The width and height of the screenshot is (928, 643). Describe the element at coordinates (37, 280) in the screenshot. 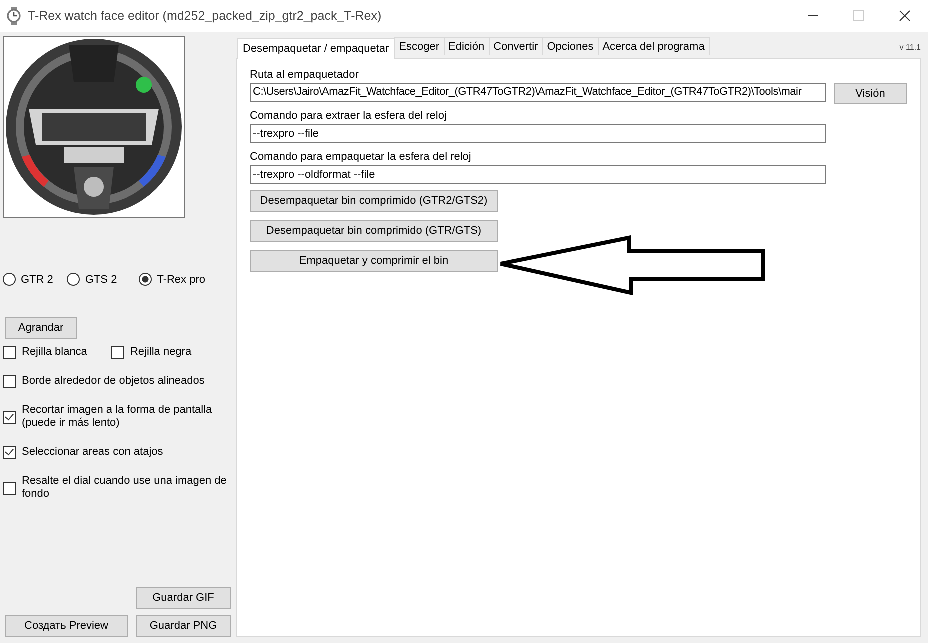

I see `radio-label: GTR 2` at that location.